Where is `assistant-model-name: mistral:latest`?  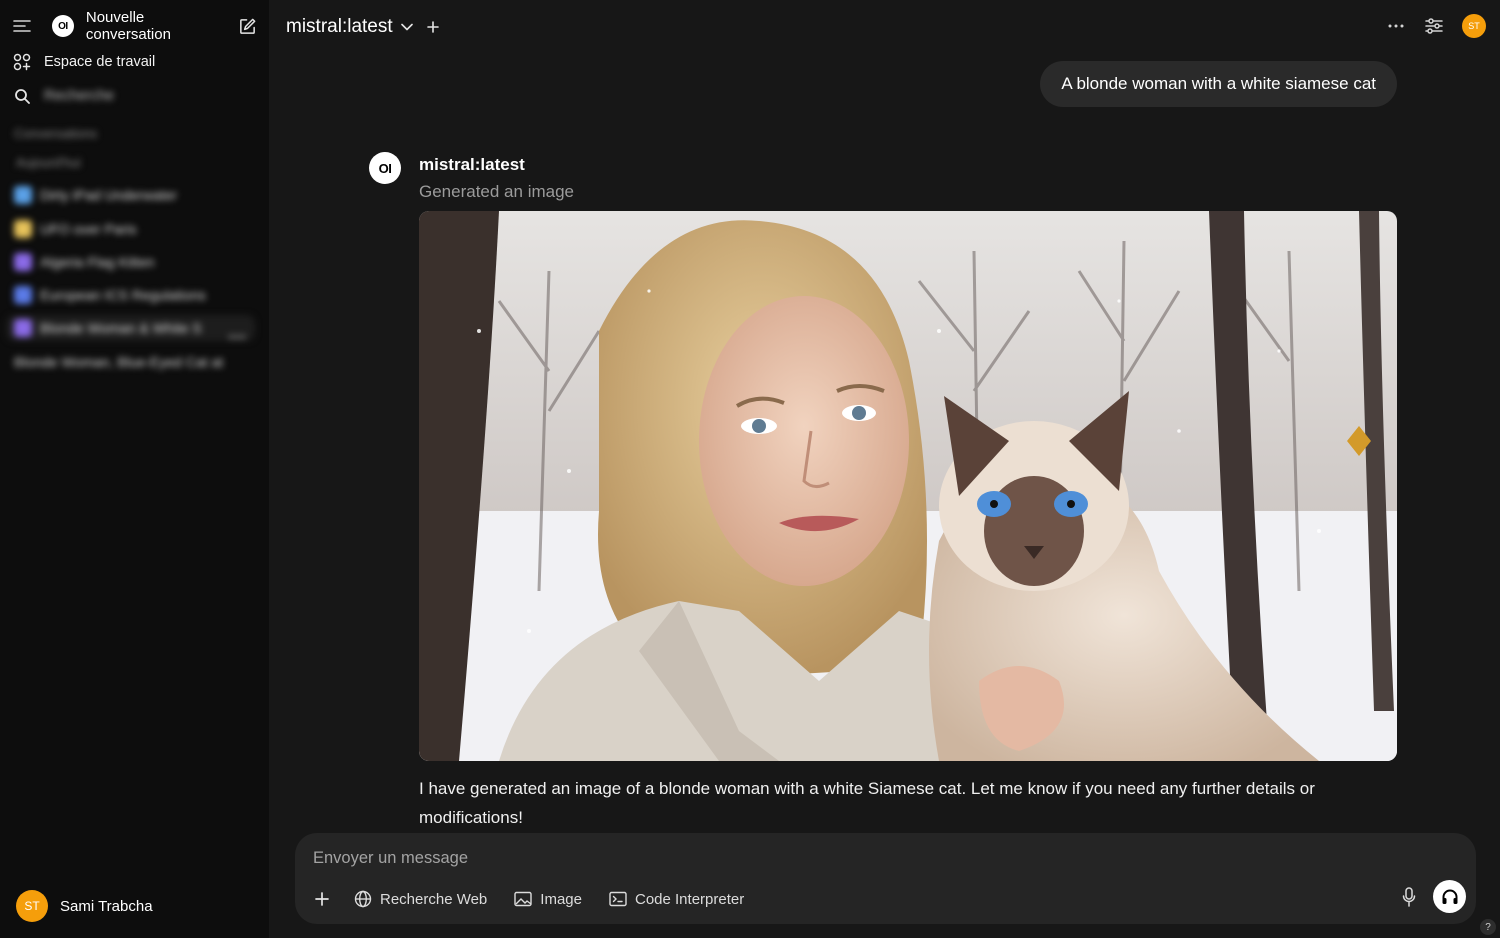 assistant-model-name: mistral:latest is located at coordinates (472, 164).